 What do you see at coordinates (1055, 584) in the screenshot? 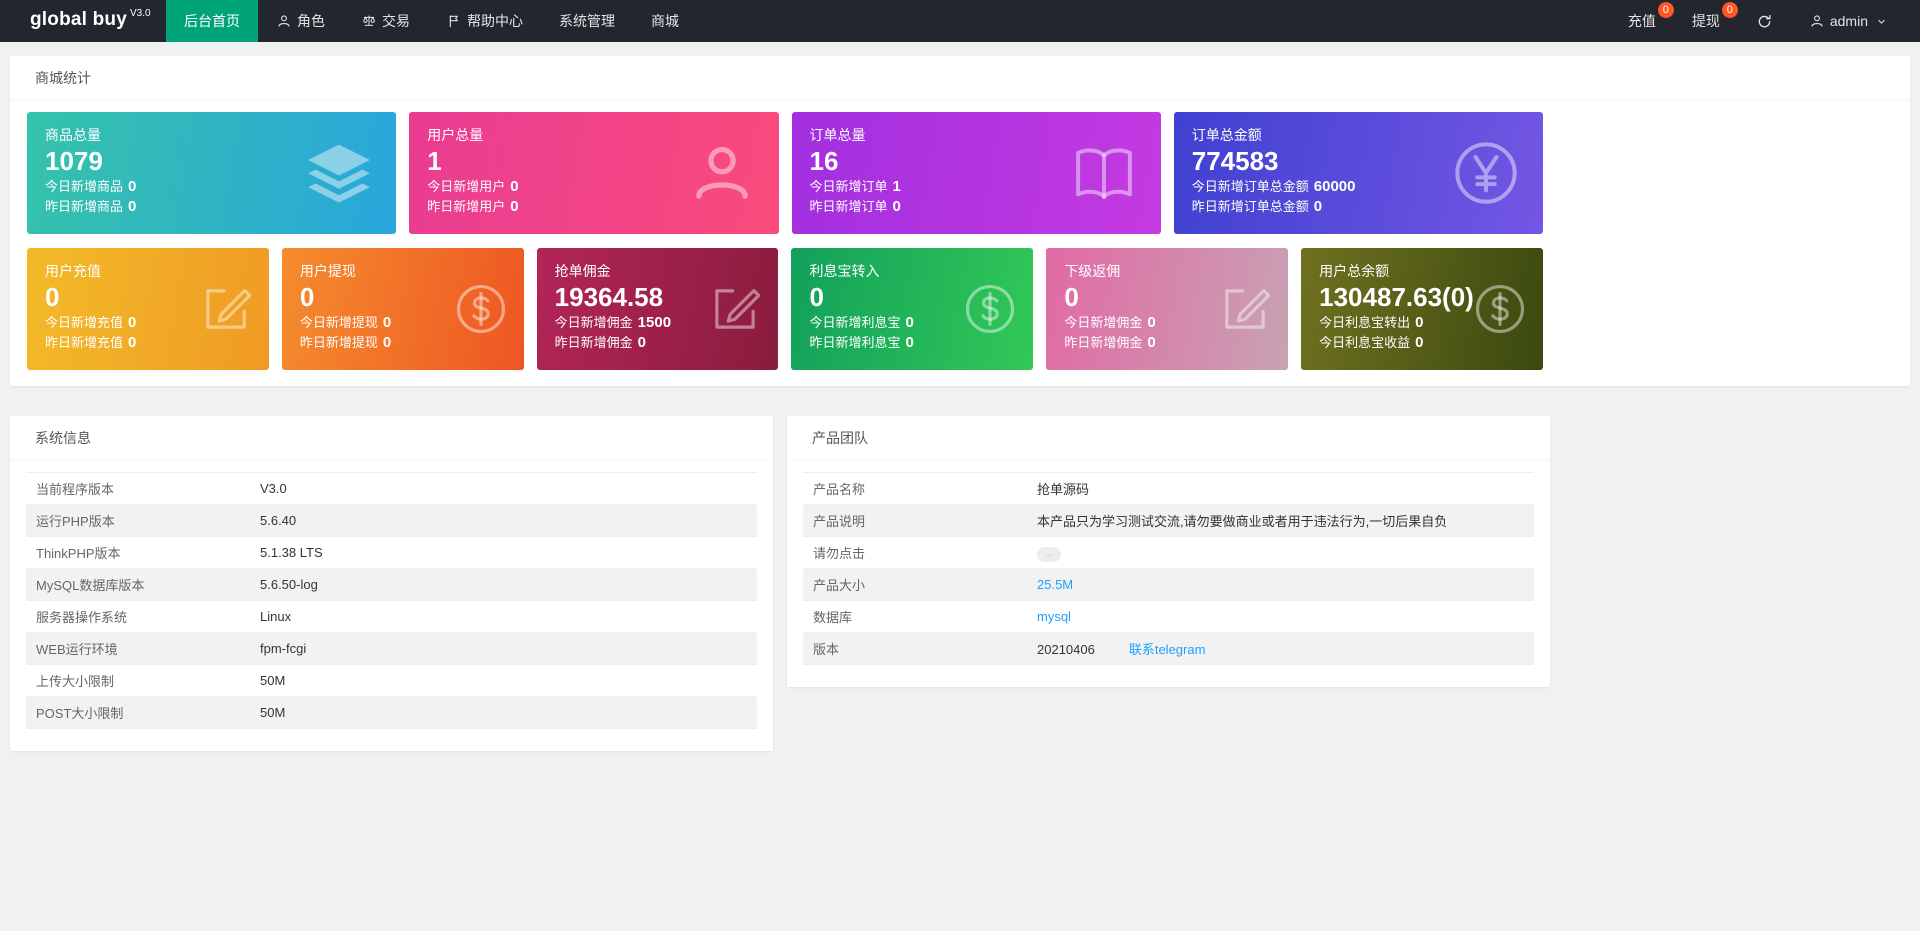
I see `product-link: 25.5M` at bounding box center [1055, 584].